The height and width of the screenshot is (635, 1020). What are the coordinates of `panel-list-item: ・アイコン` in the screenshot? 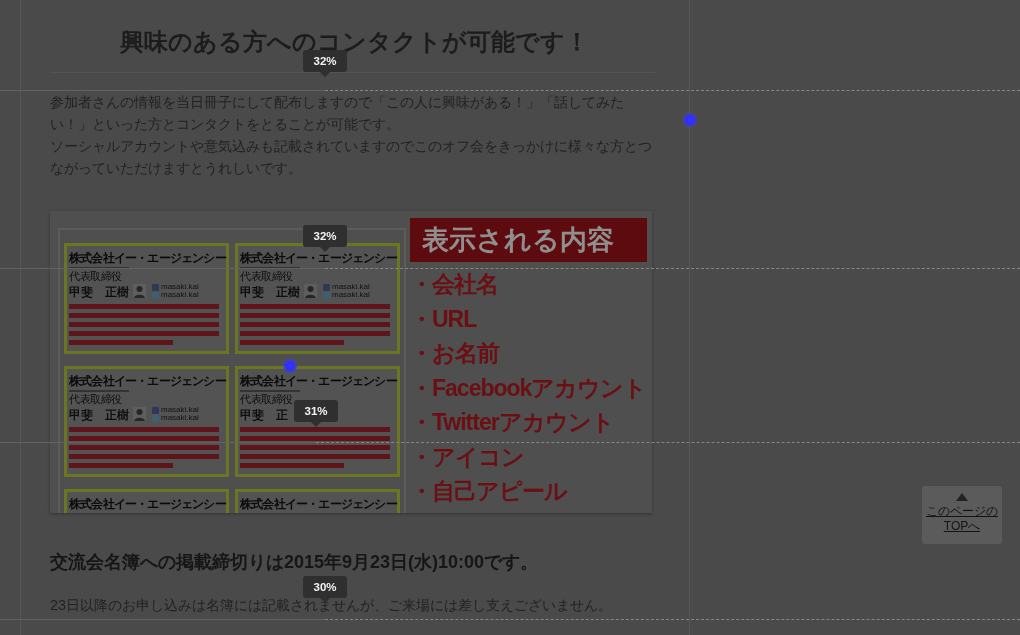 It's located at (467, 456).